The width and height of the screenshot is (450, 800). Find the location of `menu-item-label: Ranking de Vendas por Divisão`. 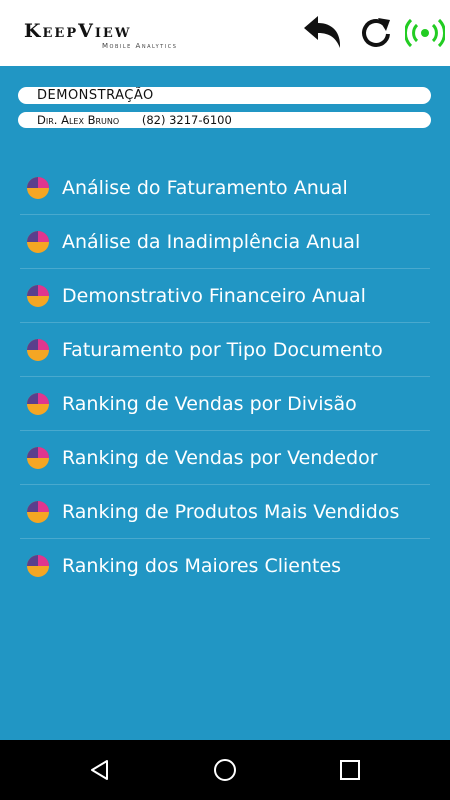

menu-item-label: Ranking de Vendas por Divisão is located at coordinates (209, 404).